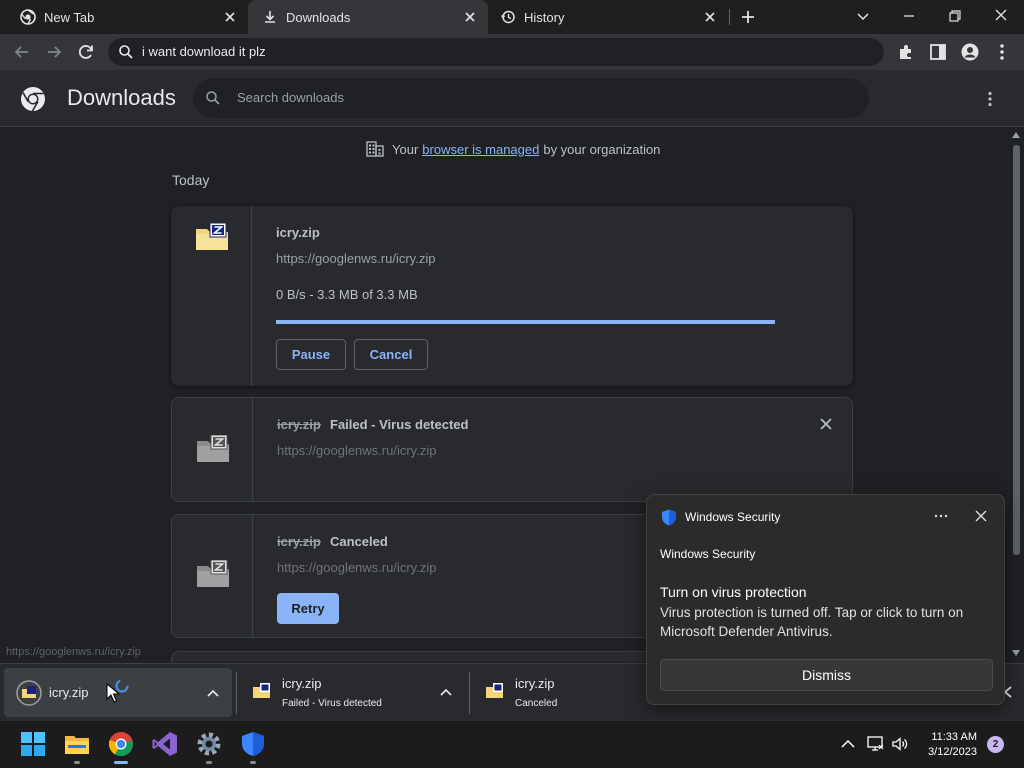 This screenshot has width=1024, height=768. I want to click on retry-button: Retry, so click(308, 608).